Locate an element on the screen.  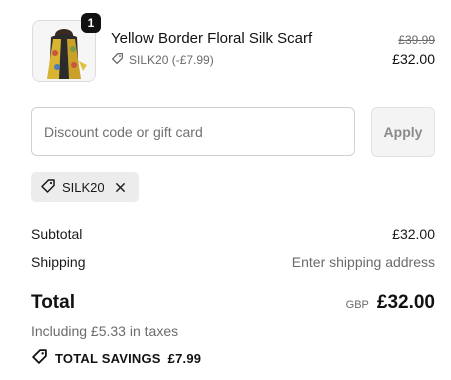
applied-code-label: SILK20 is located at coordinates (83, 187).